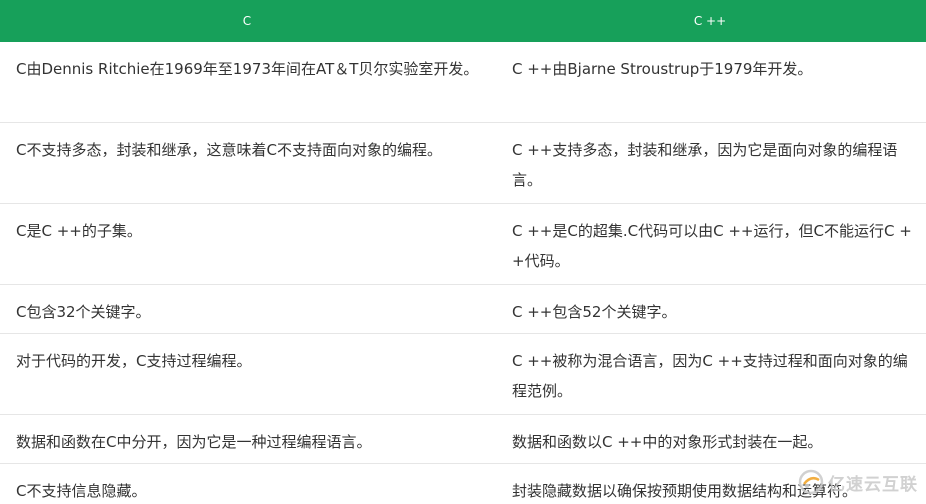 This screenshot has width=926, height=504. I want to click on cell-cpp: C ++包含52个关键字。, so click(710, 309).